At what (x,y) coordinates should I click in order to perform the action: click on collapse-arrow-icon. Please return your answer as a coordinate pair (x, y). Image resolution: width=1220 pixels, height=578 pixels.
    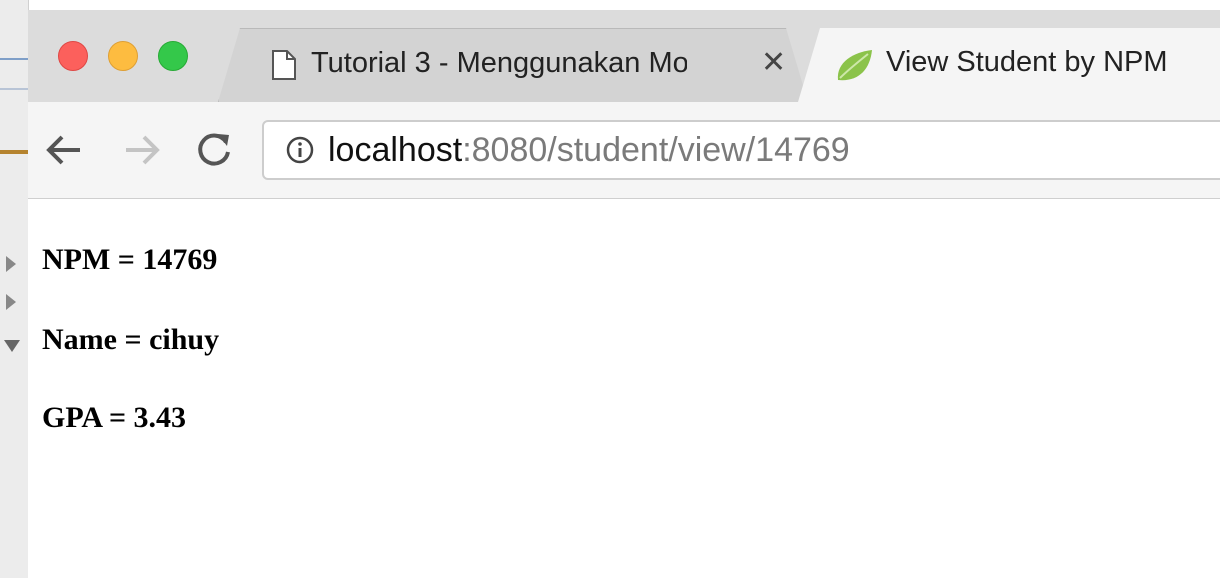
    Looking at the image, I should click on (12, 346).